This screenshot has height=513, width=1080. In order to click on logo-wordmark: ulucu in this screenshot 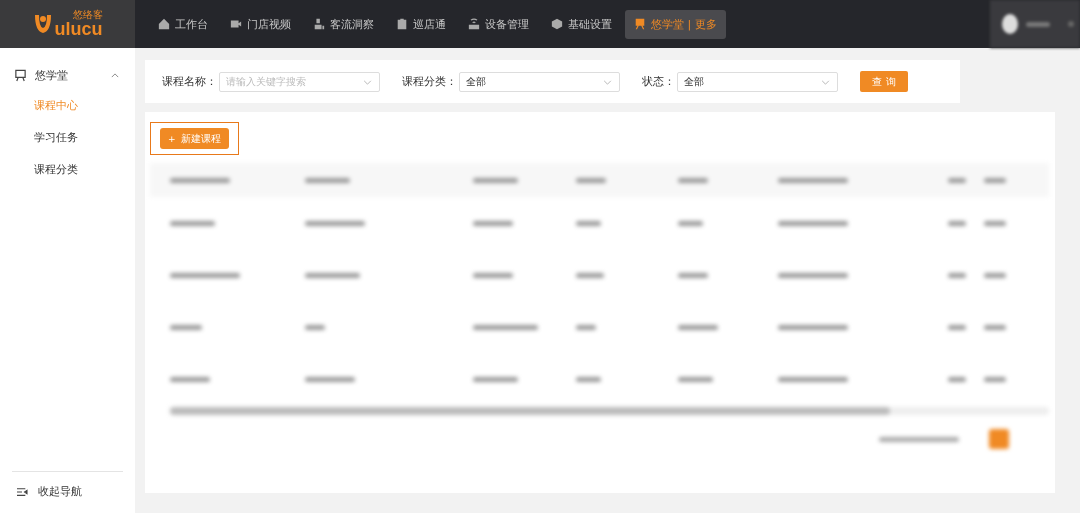, I will do `click(78, 29)`.